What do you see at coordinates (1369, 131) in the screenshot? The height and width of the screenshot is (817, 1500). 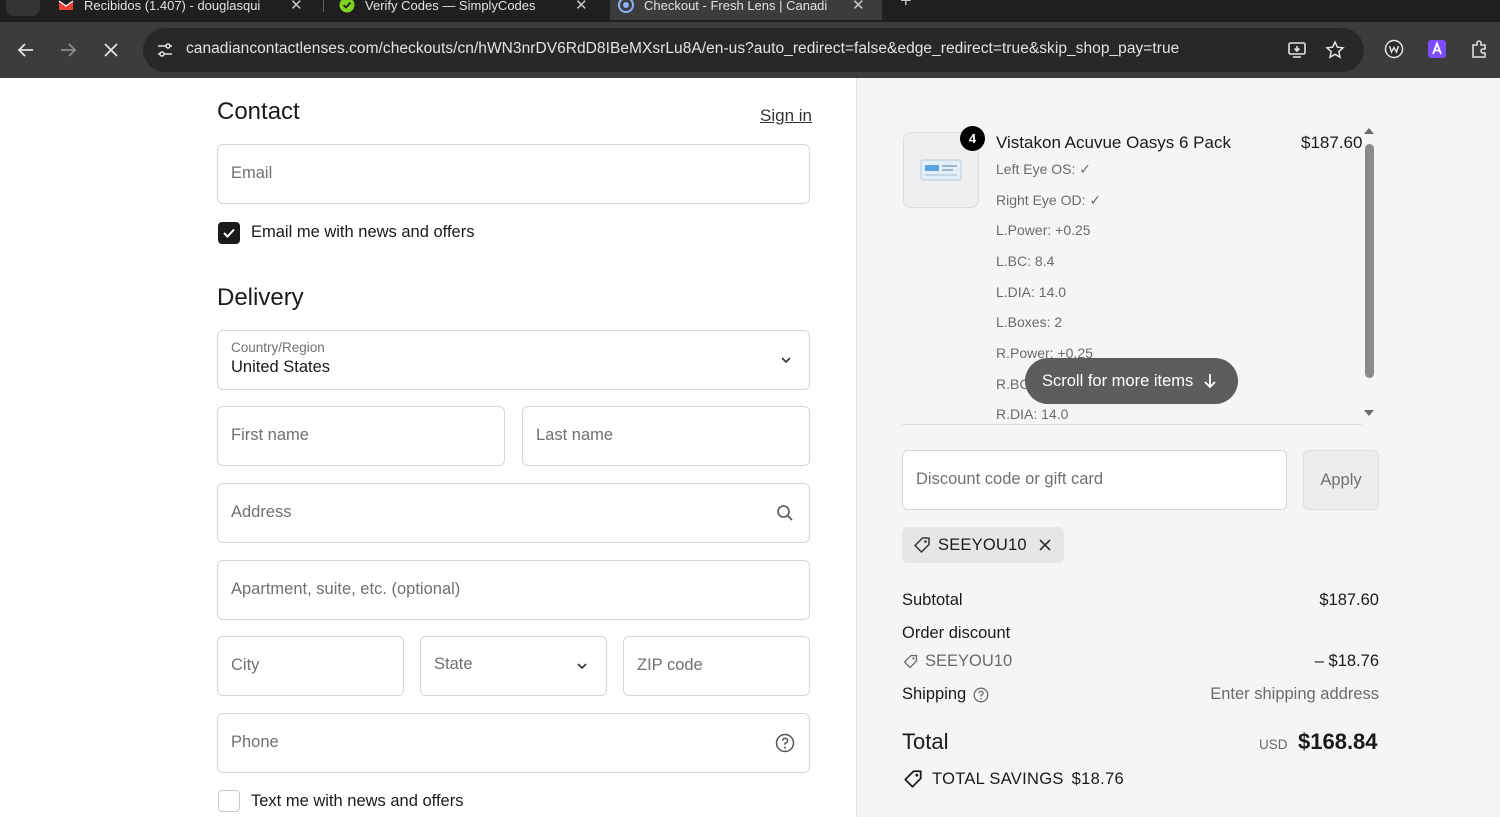 I see `scroll-up-arrow-icon` at bounding box center [1369, 131].